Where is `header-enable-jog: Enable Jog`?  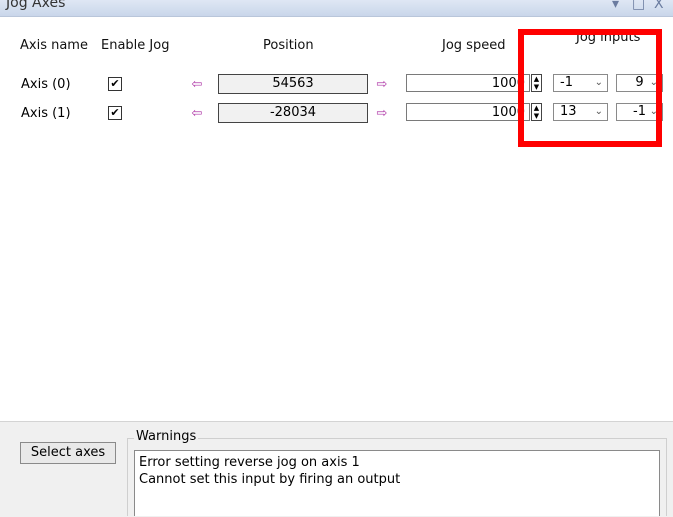 header-enable-jog: Enable Jog is located at coordinates (135, 45).